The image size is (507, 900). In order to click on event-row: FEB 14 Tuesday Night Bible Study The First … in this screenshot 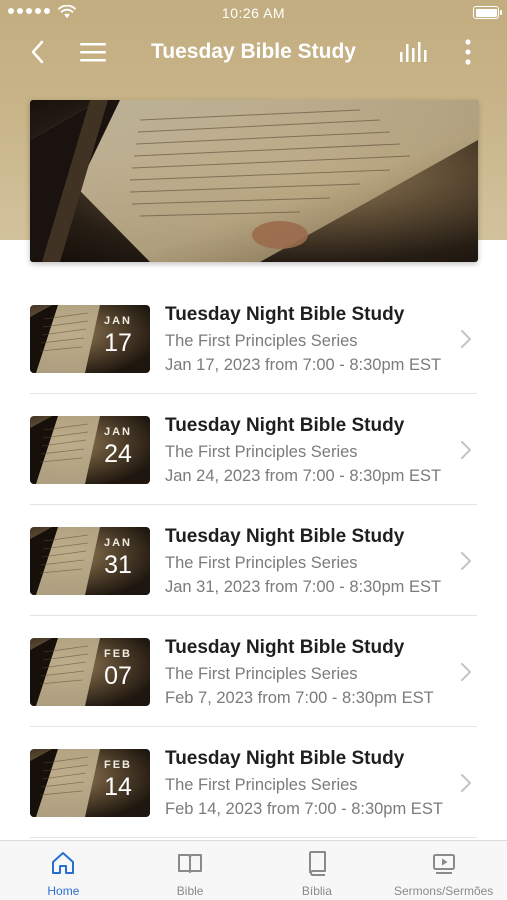, I will do `click(253, 782)`.